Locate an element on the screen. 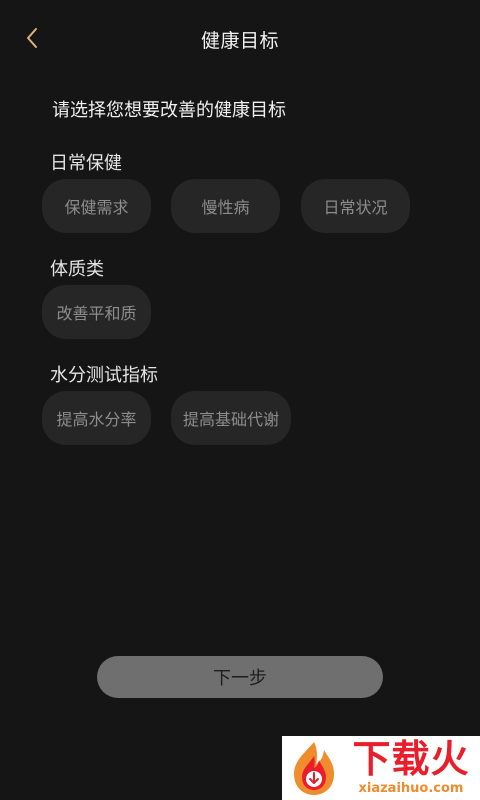 The height and width of the screenshot is (800, 480). option-chip: 改善平和质 is located at coordinates (96, 312).